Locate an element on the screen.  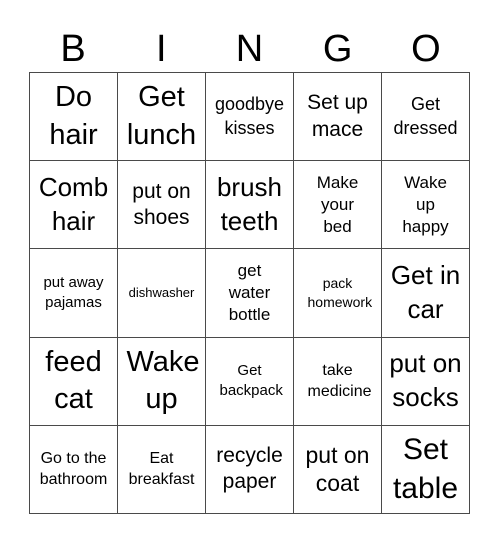
bingo-cell: put away pajamas is located at coordinates (74, 293).